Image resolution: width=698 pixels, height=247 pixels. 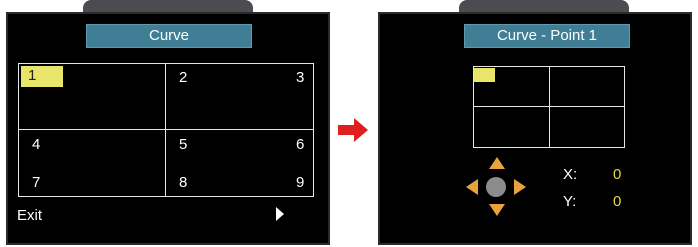 What do you see at coordinates (497, 210) in the screenshot?
I see `dpad-down-icon` at bounding box center [497, 210].